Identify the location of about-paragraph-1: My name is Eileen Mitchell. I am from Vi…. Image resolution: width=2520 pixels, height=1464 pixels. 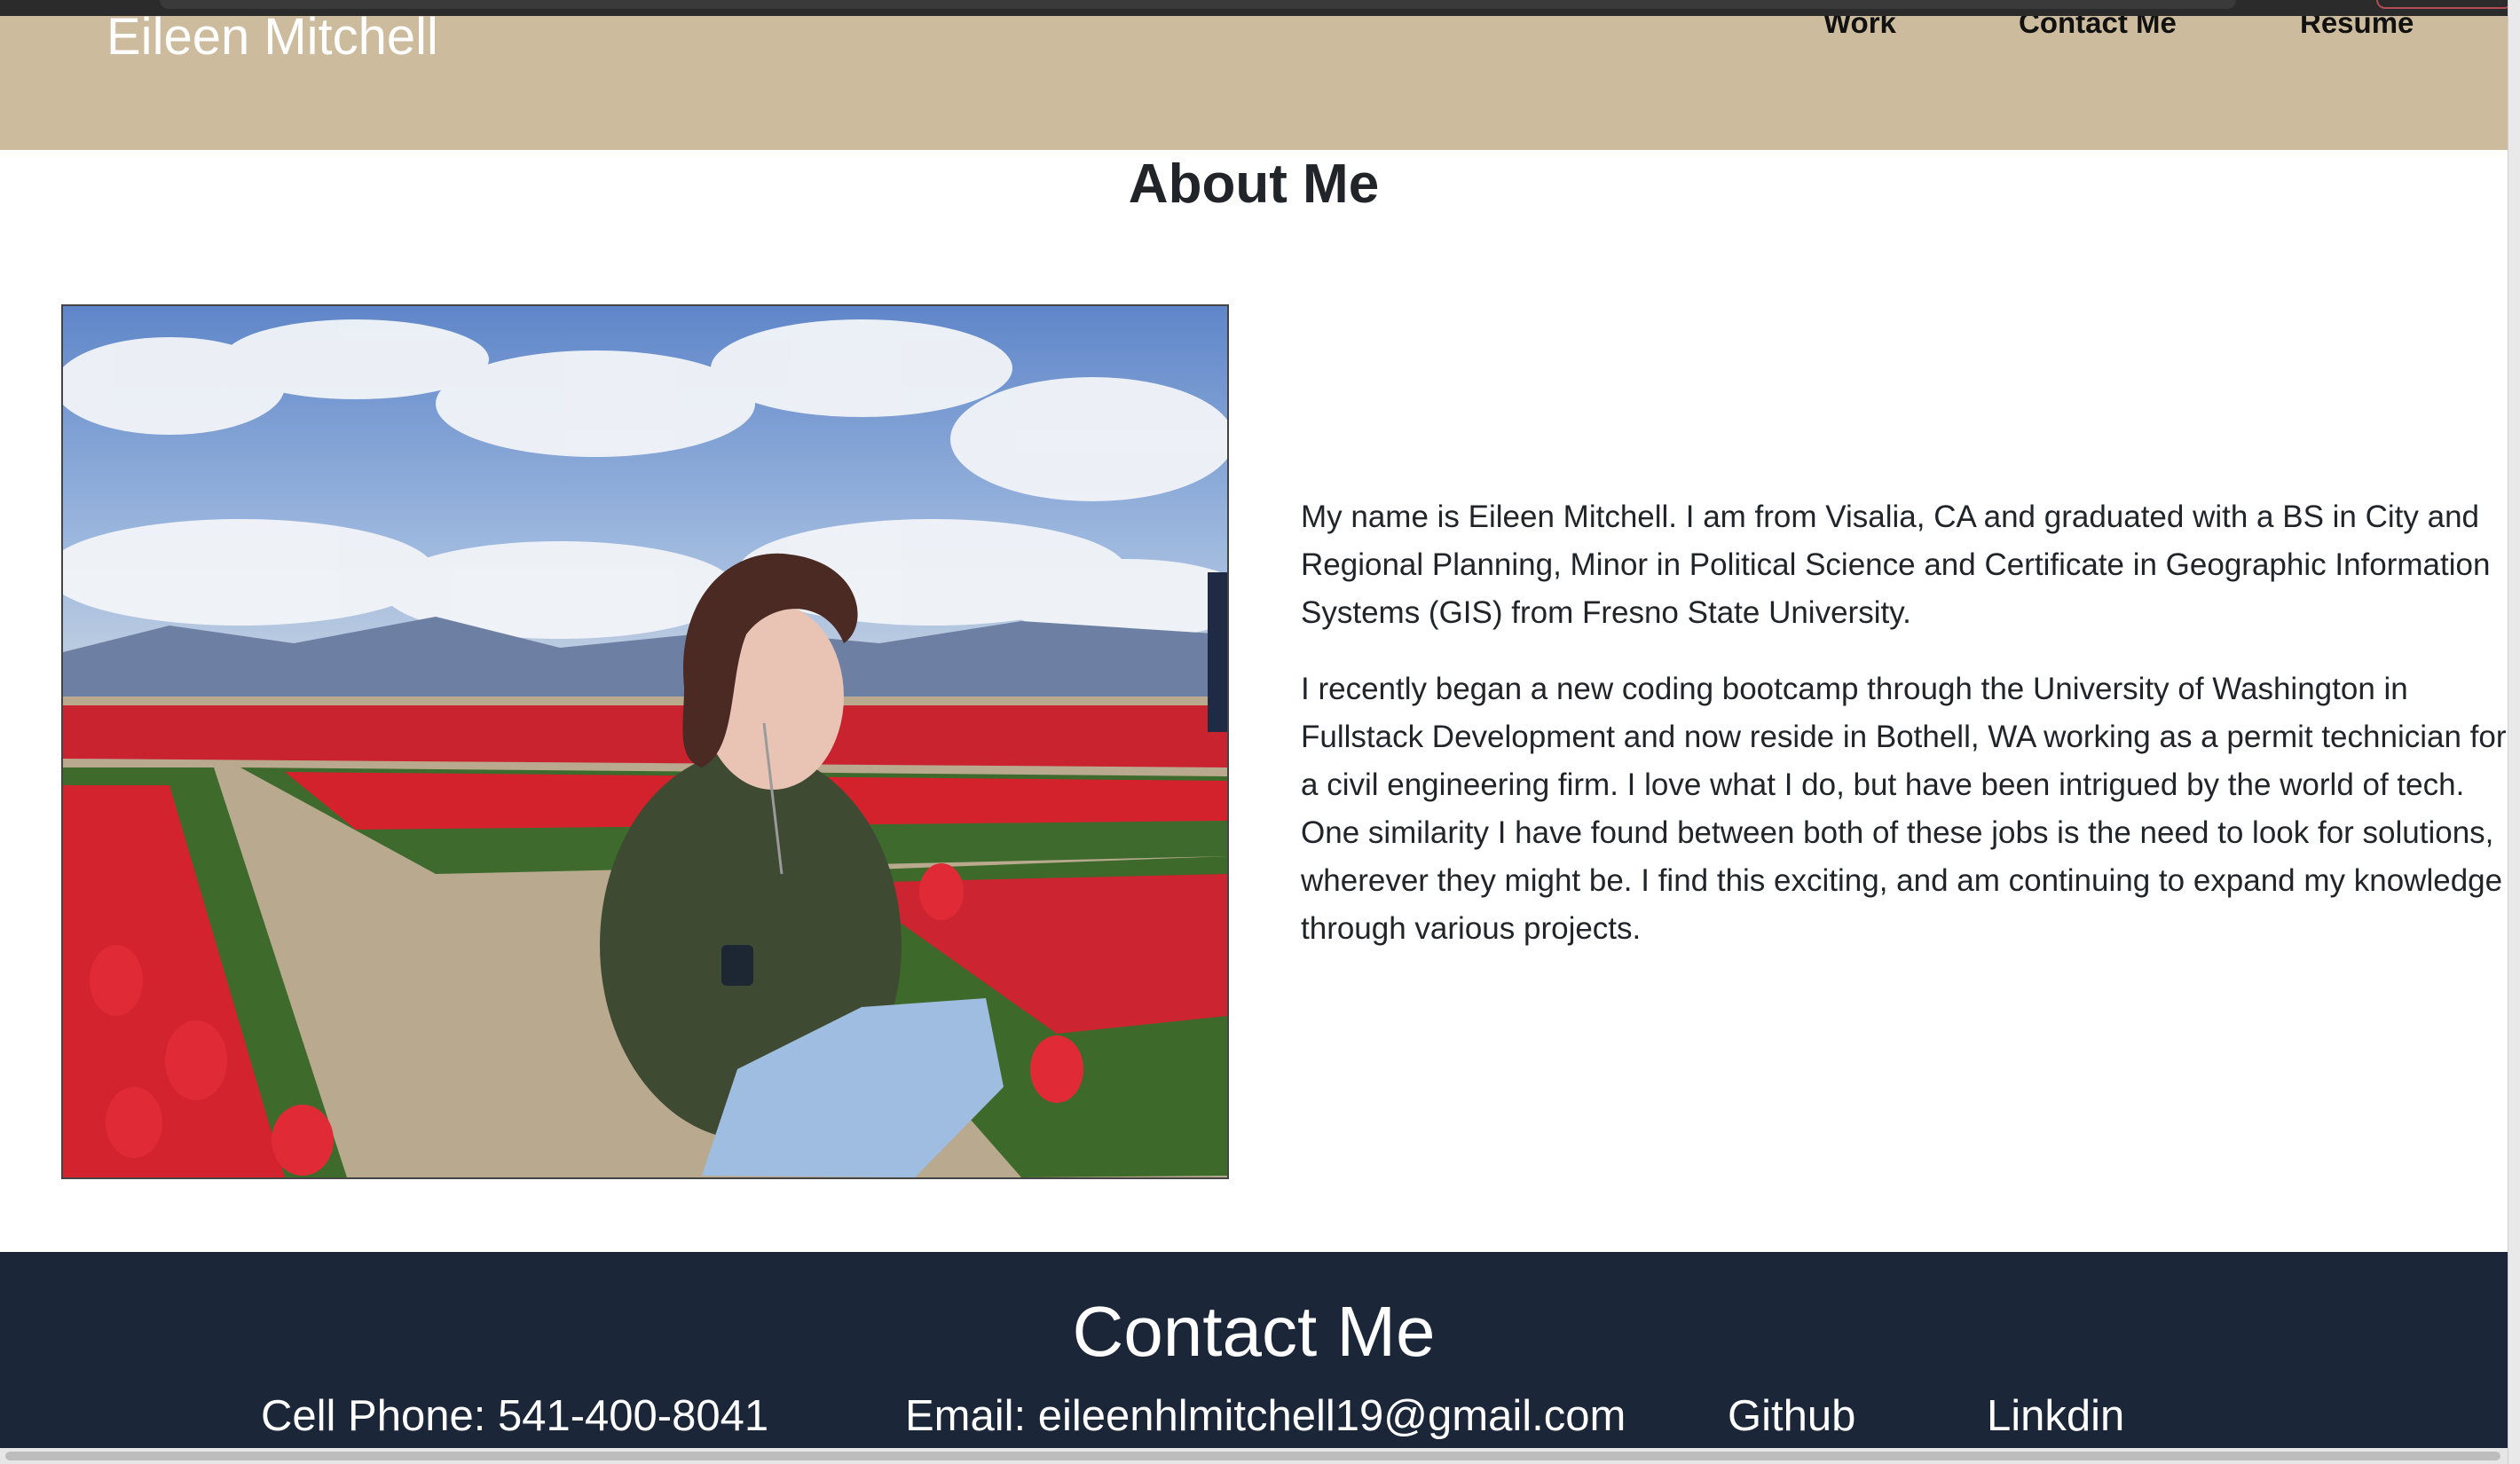
(1896, 565).